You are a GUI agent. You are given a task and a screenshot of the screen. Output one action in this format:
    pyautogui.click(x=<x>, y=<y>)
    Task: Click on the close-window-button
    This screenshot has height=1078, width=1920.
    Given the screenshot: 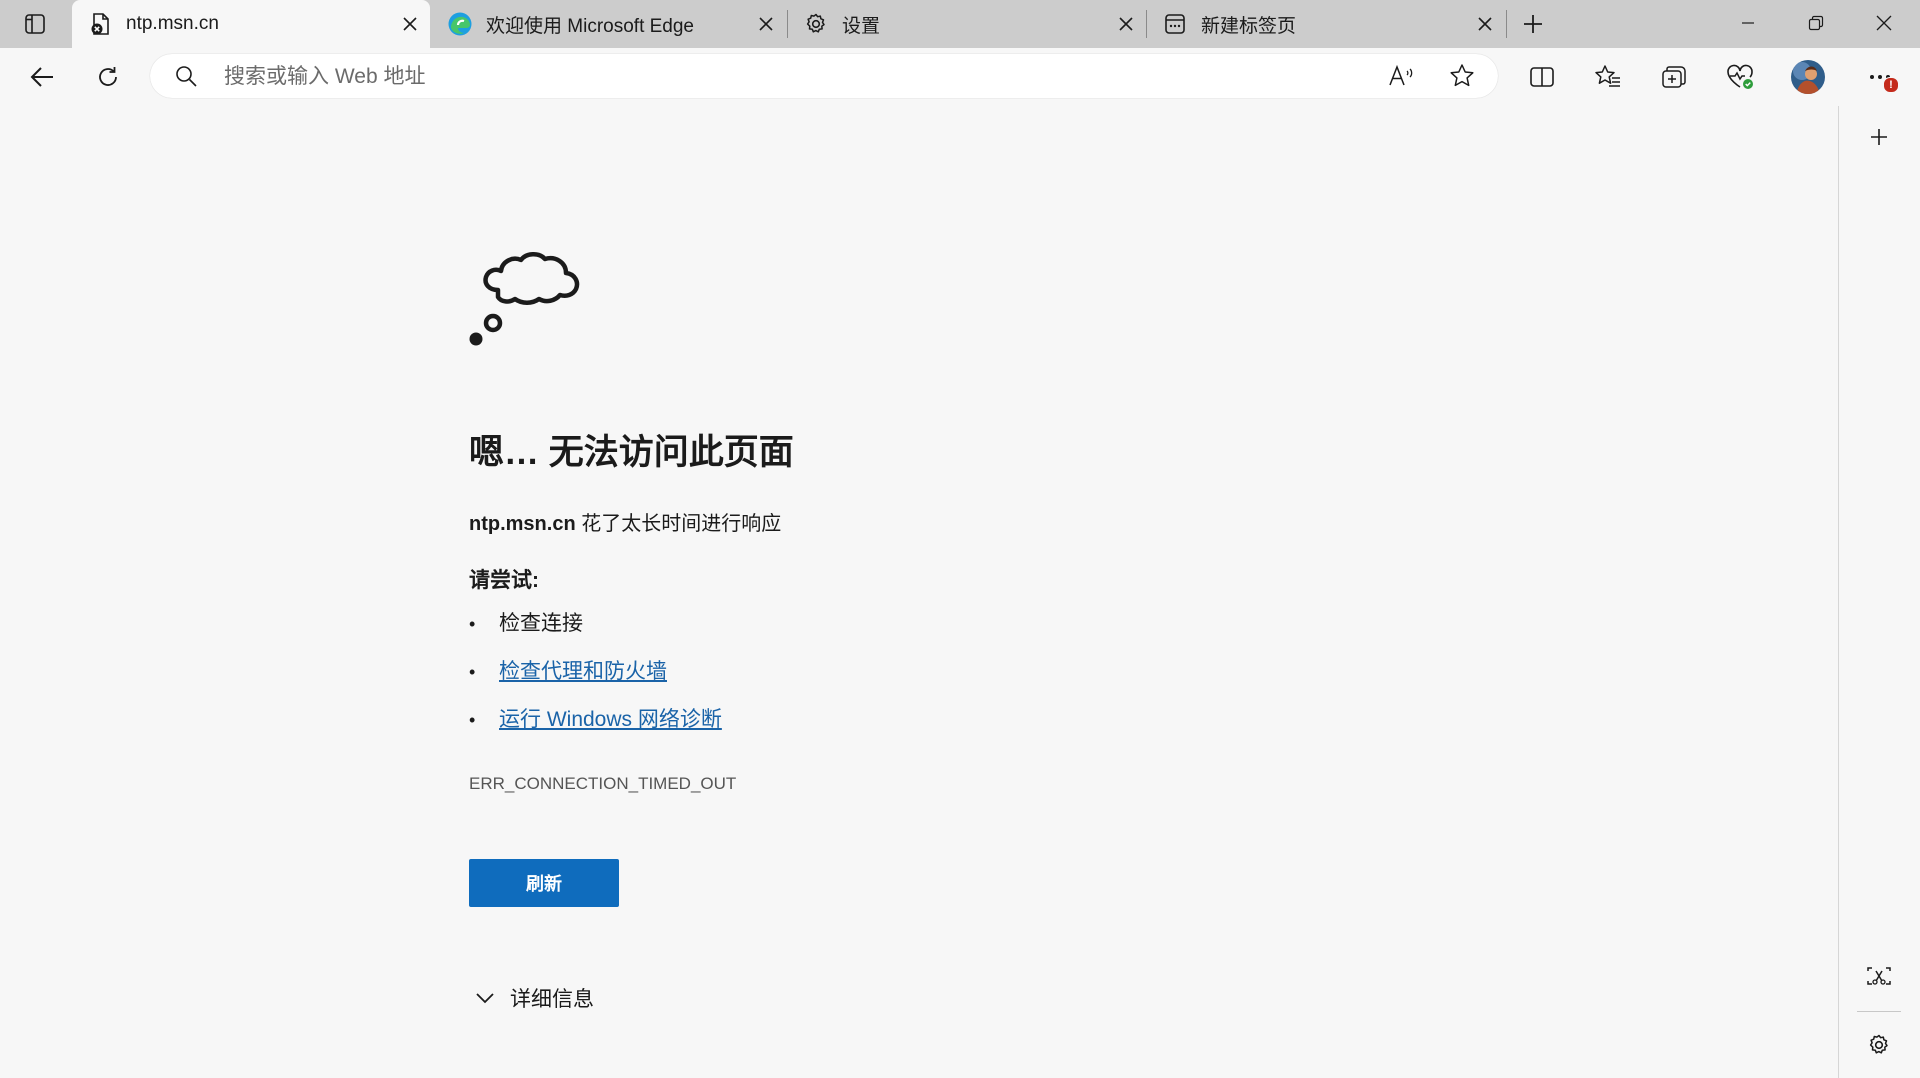 What is the action you would take?
    pyautogui.click(x=1884, y=23)
    